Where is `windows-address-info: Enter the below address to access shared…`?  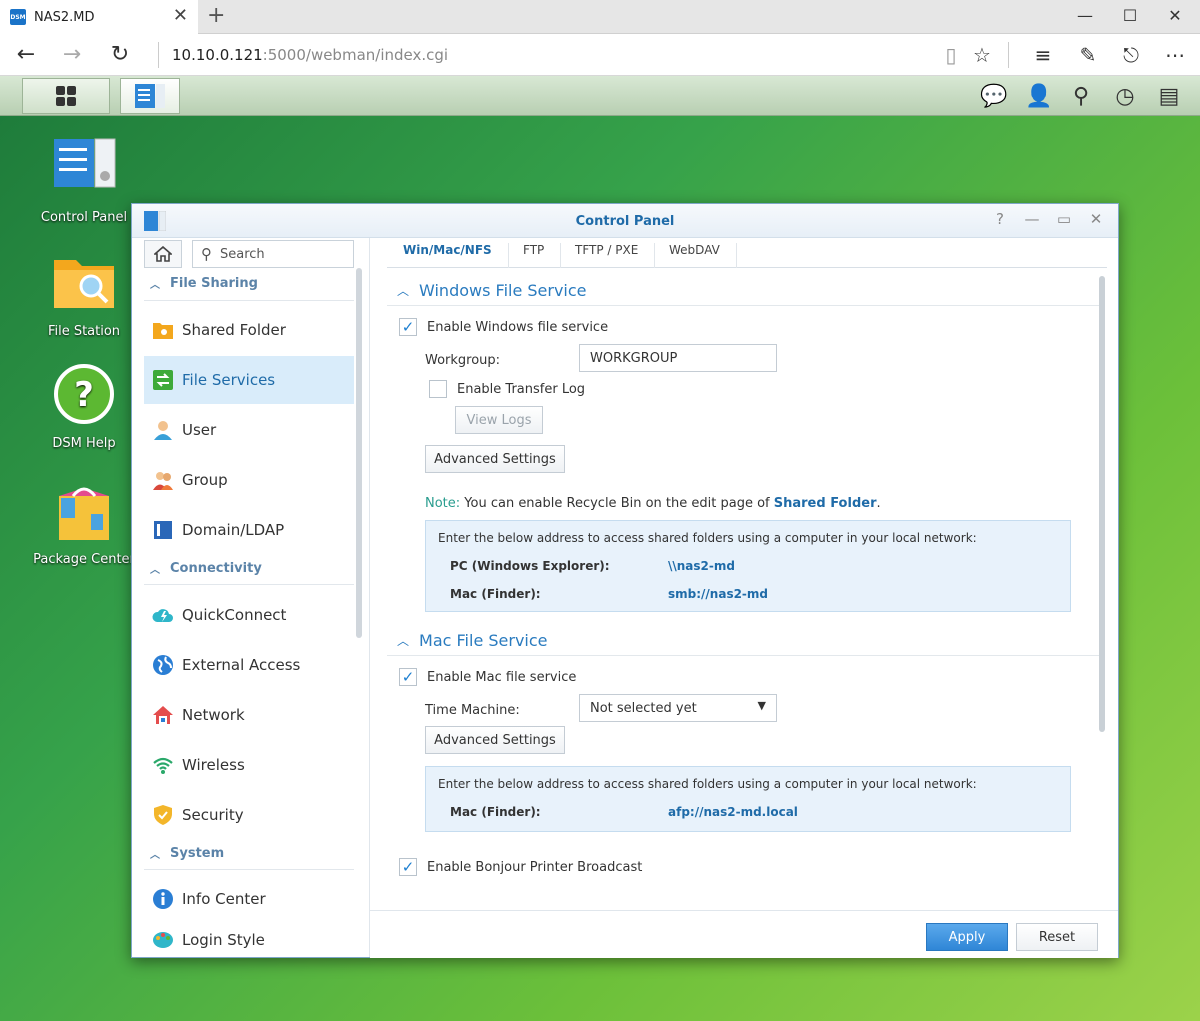 windows-address-info: Enter the below address to access shared… is located at coordinates (748, 566).